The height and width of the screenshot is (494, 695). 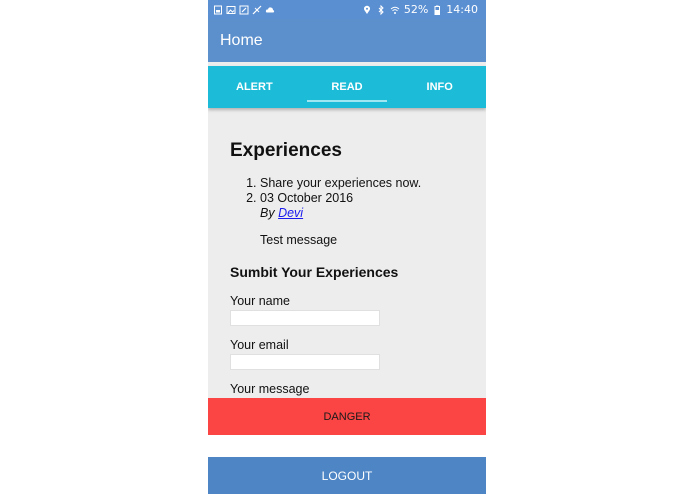 I want to click on page-title: Home, so click(x=241, y=40).